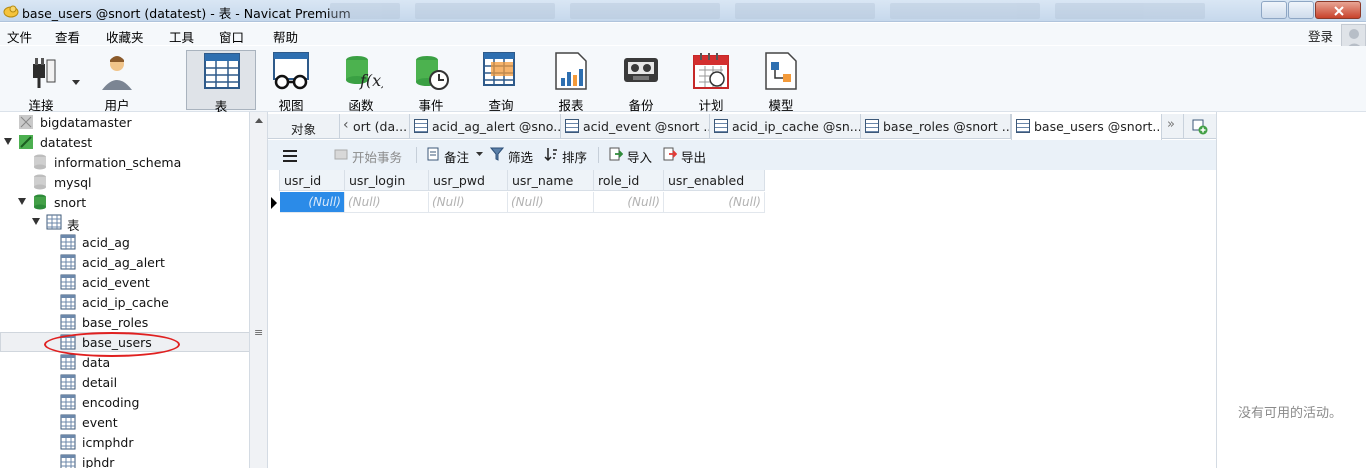  Describe the element at coordinates (259, 290) in the screenshot. I see `pane-splitter: ≡` at that location.